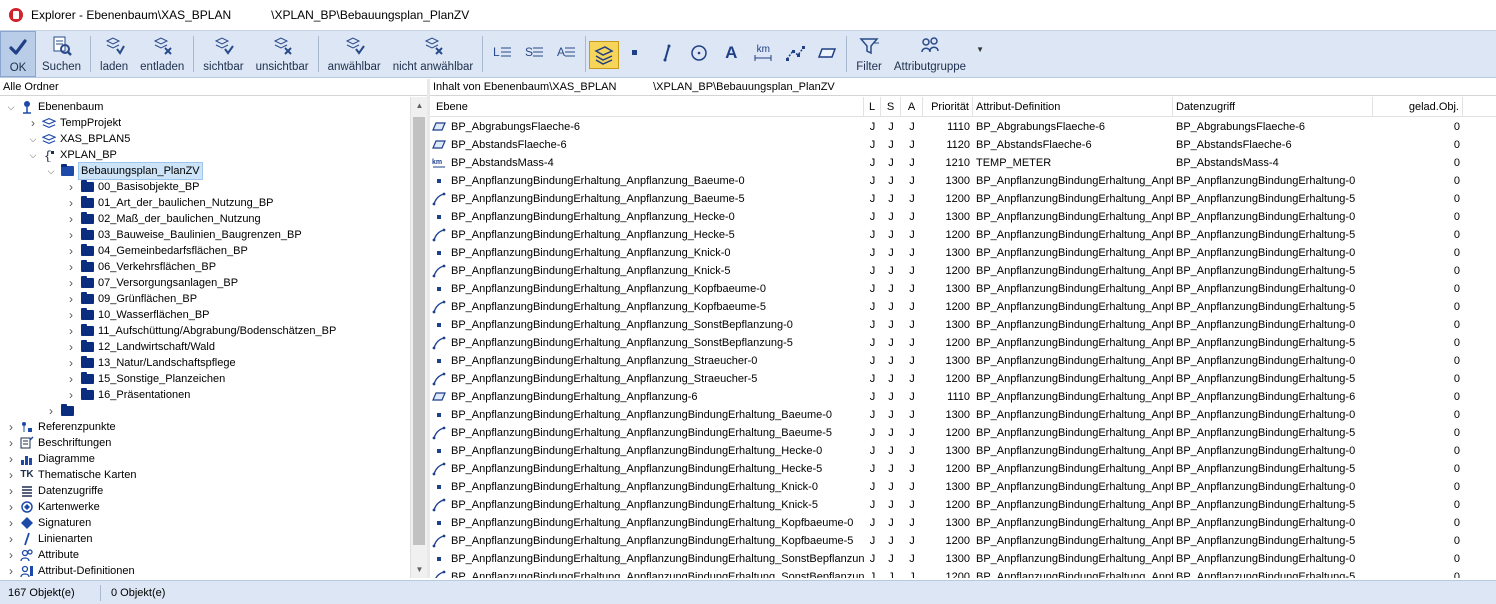 Image resolution: width=1496 pixels, height=604 pixels. Describe the element at coordinates (124, 171) in the screenshot. I see `tree-item: ⌵ Bebauungsplan_PlanZV` at that location.